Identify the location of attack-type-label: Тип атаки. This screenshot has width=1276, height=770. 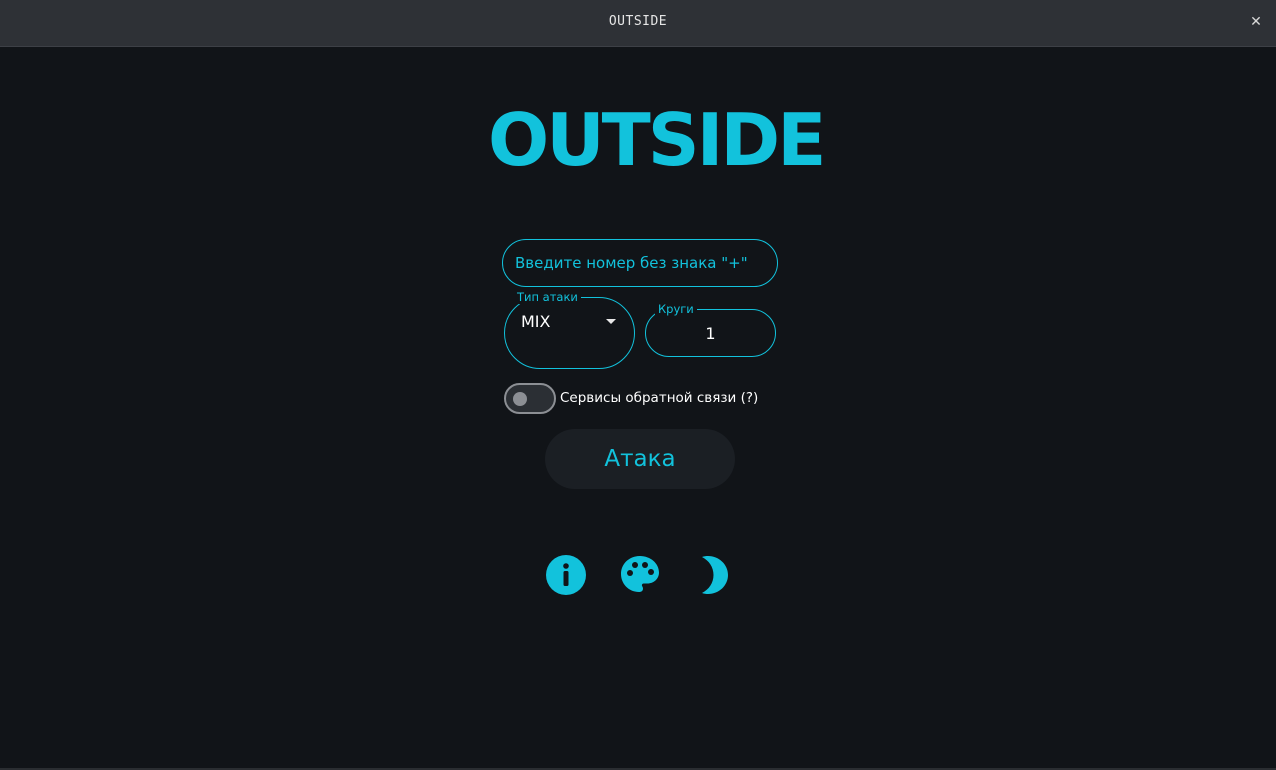
(547, 297).